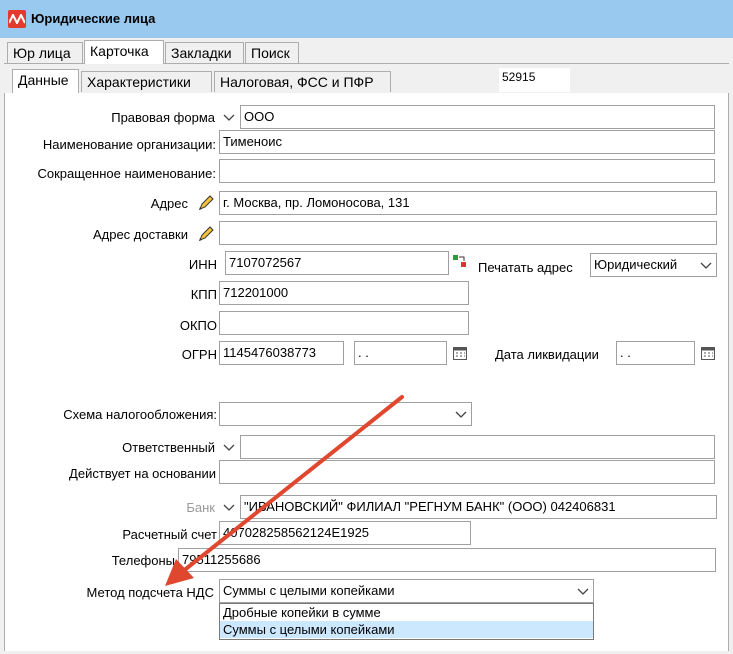  Describe the element at coordinates (344, 293) in the screenshot. I see `kpp-field: 712201000` at that location.